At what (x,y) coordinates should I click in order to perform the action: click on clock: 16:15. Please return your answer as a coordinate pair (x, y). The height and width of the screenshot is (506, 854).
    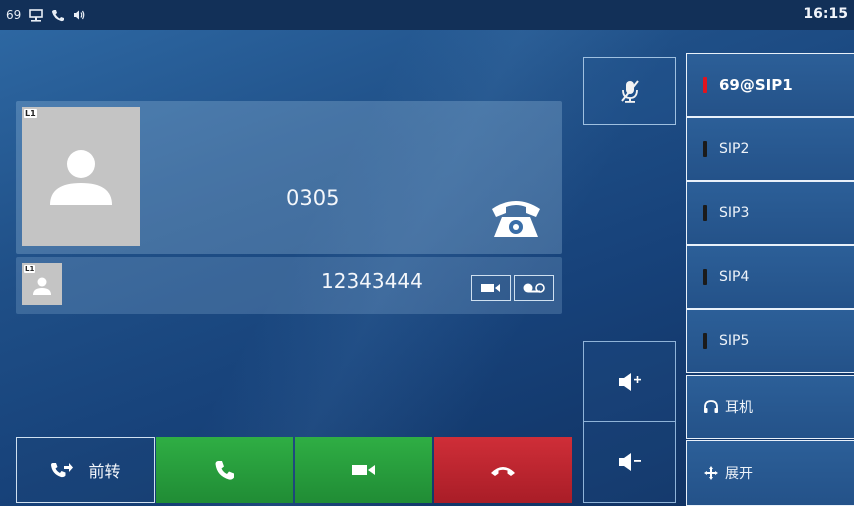
    Looking at the image, I should click on (825, 14).